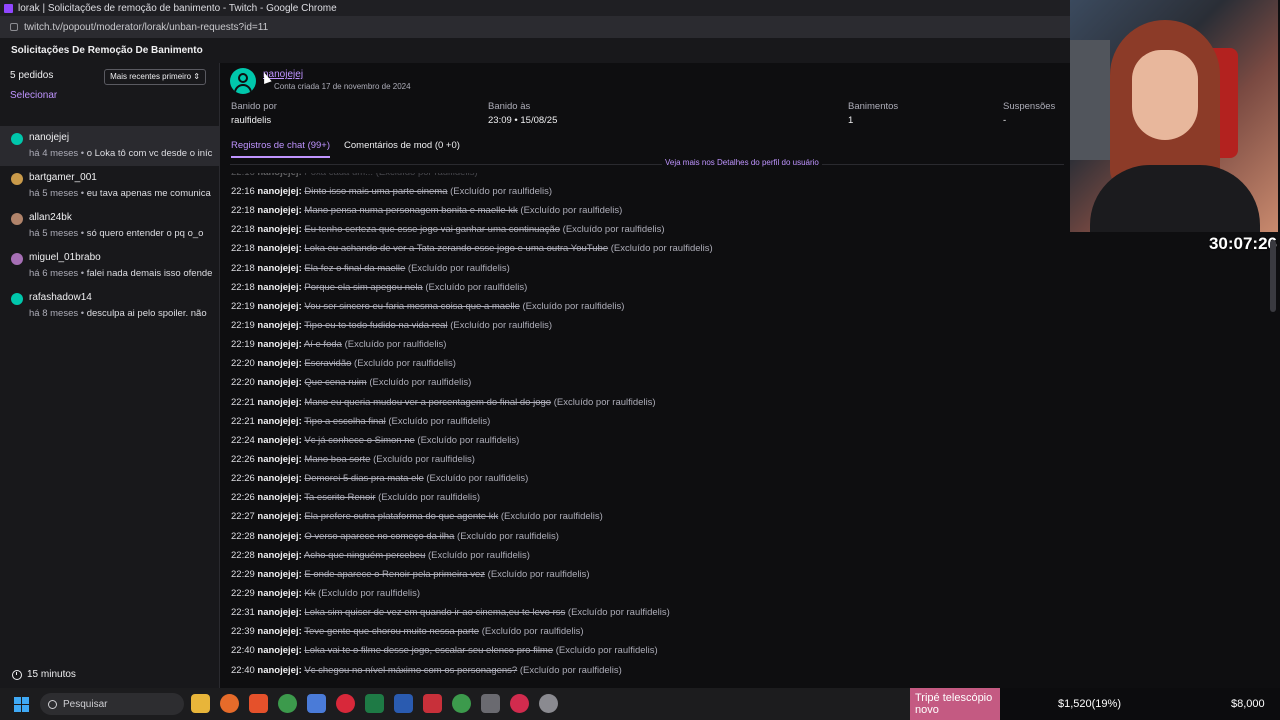 This screenshot has width=1280, height=720. What do you see at coordinates (345, 703) in the screenshot?
I see `opera-icon` at bounding box center [345, 703].